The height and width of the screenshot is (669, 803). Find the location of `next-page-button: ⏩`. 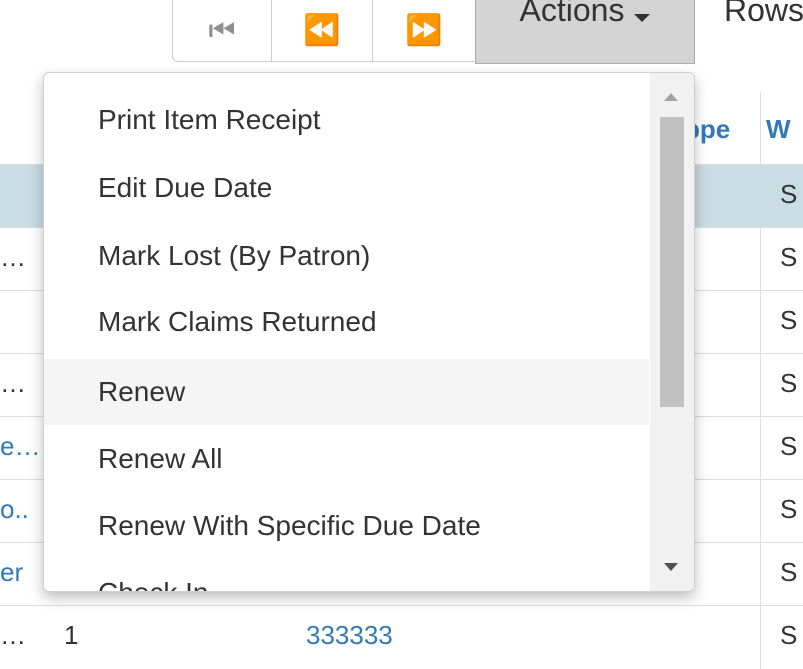

next-page-button: ⏩ is located at coordinates (424, 31).